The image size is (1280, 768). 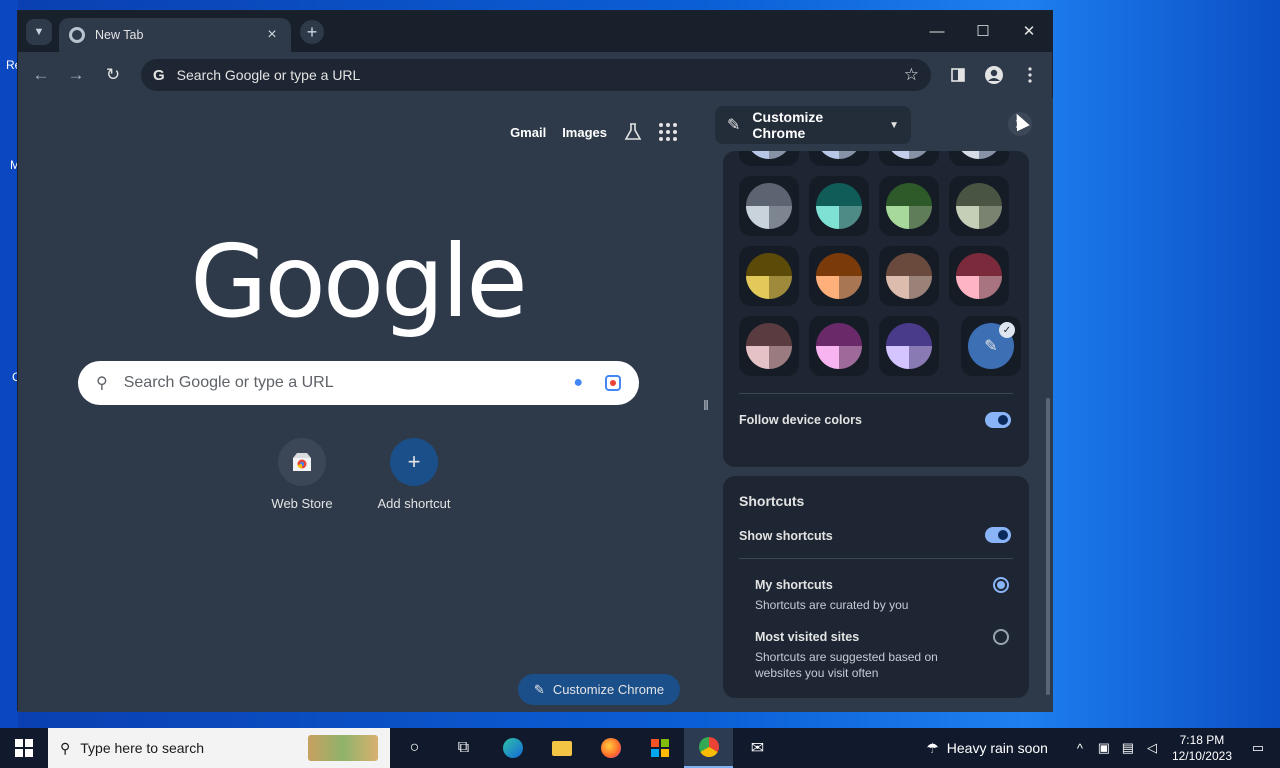 I want to click on store-app-icon, so click(x=659, y=748).